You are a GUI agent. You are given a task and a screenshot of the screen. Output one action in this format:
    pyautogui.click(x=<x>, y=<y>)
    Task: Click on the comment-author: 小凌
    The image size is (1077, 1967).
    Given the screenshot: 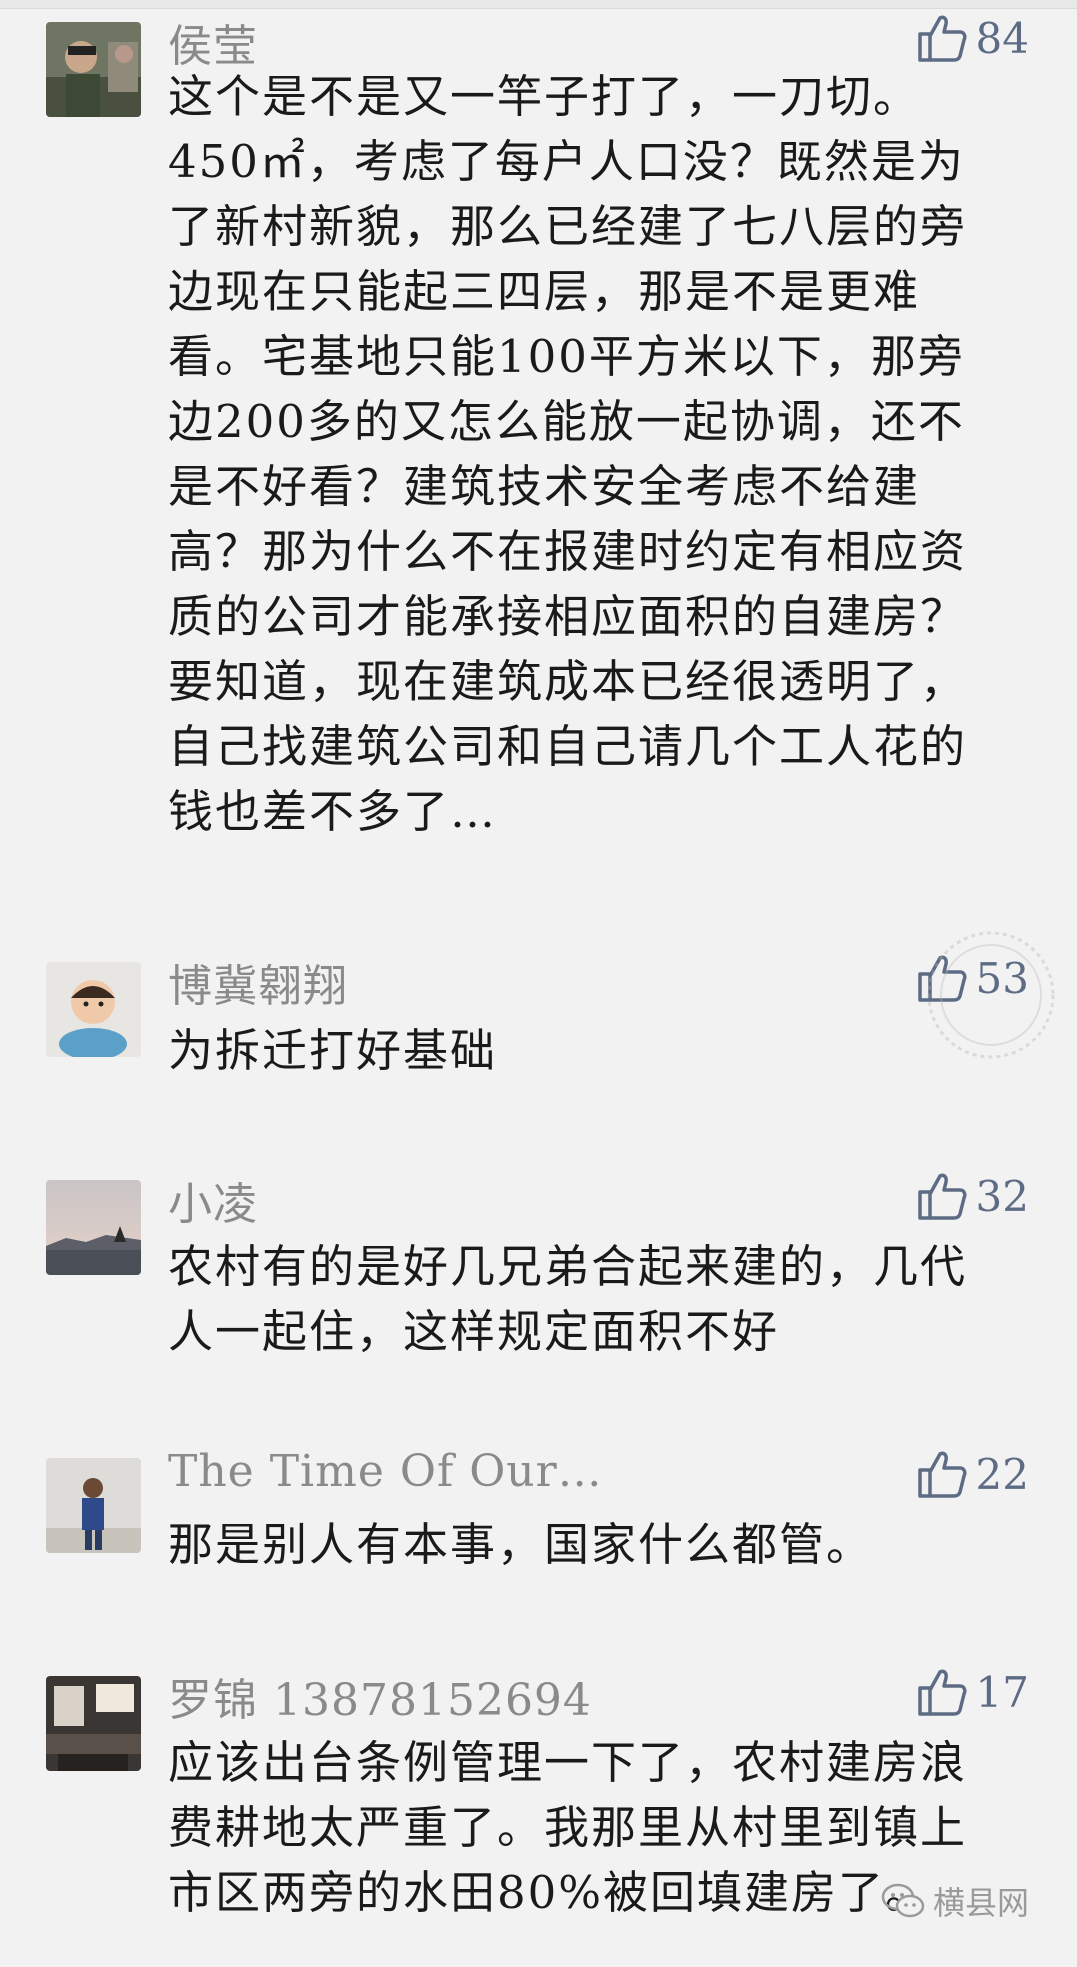 What is the action you would take?
    pyautogui.click(x=213, y=1204)
    